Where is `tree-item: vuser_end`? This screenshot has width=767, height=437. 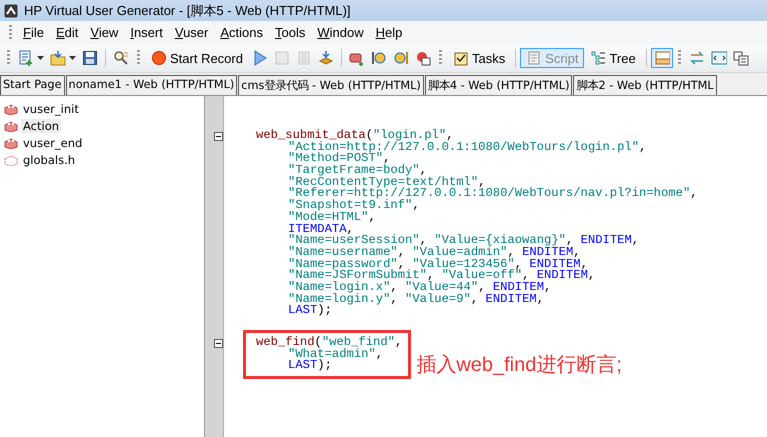 tree-item: vuser_end is located at coordinates (52, 143).